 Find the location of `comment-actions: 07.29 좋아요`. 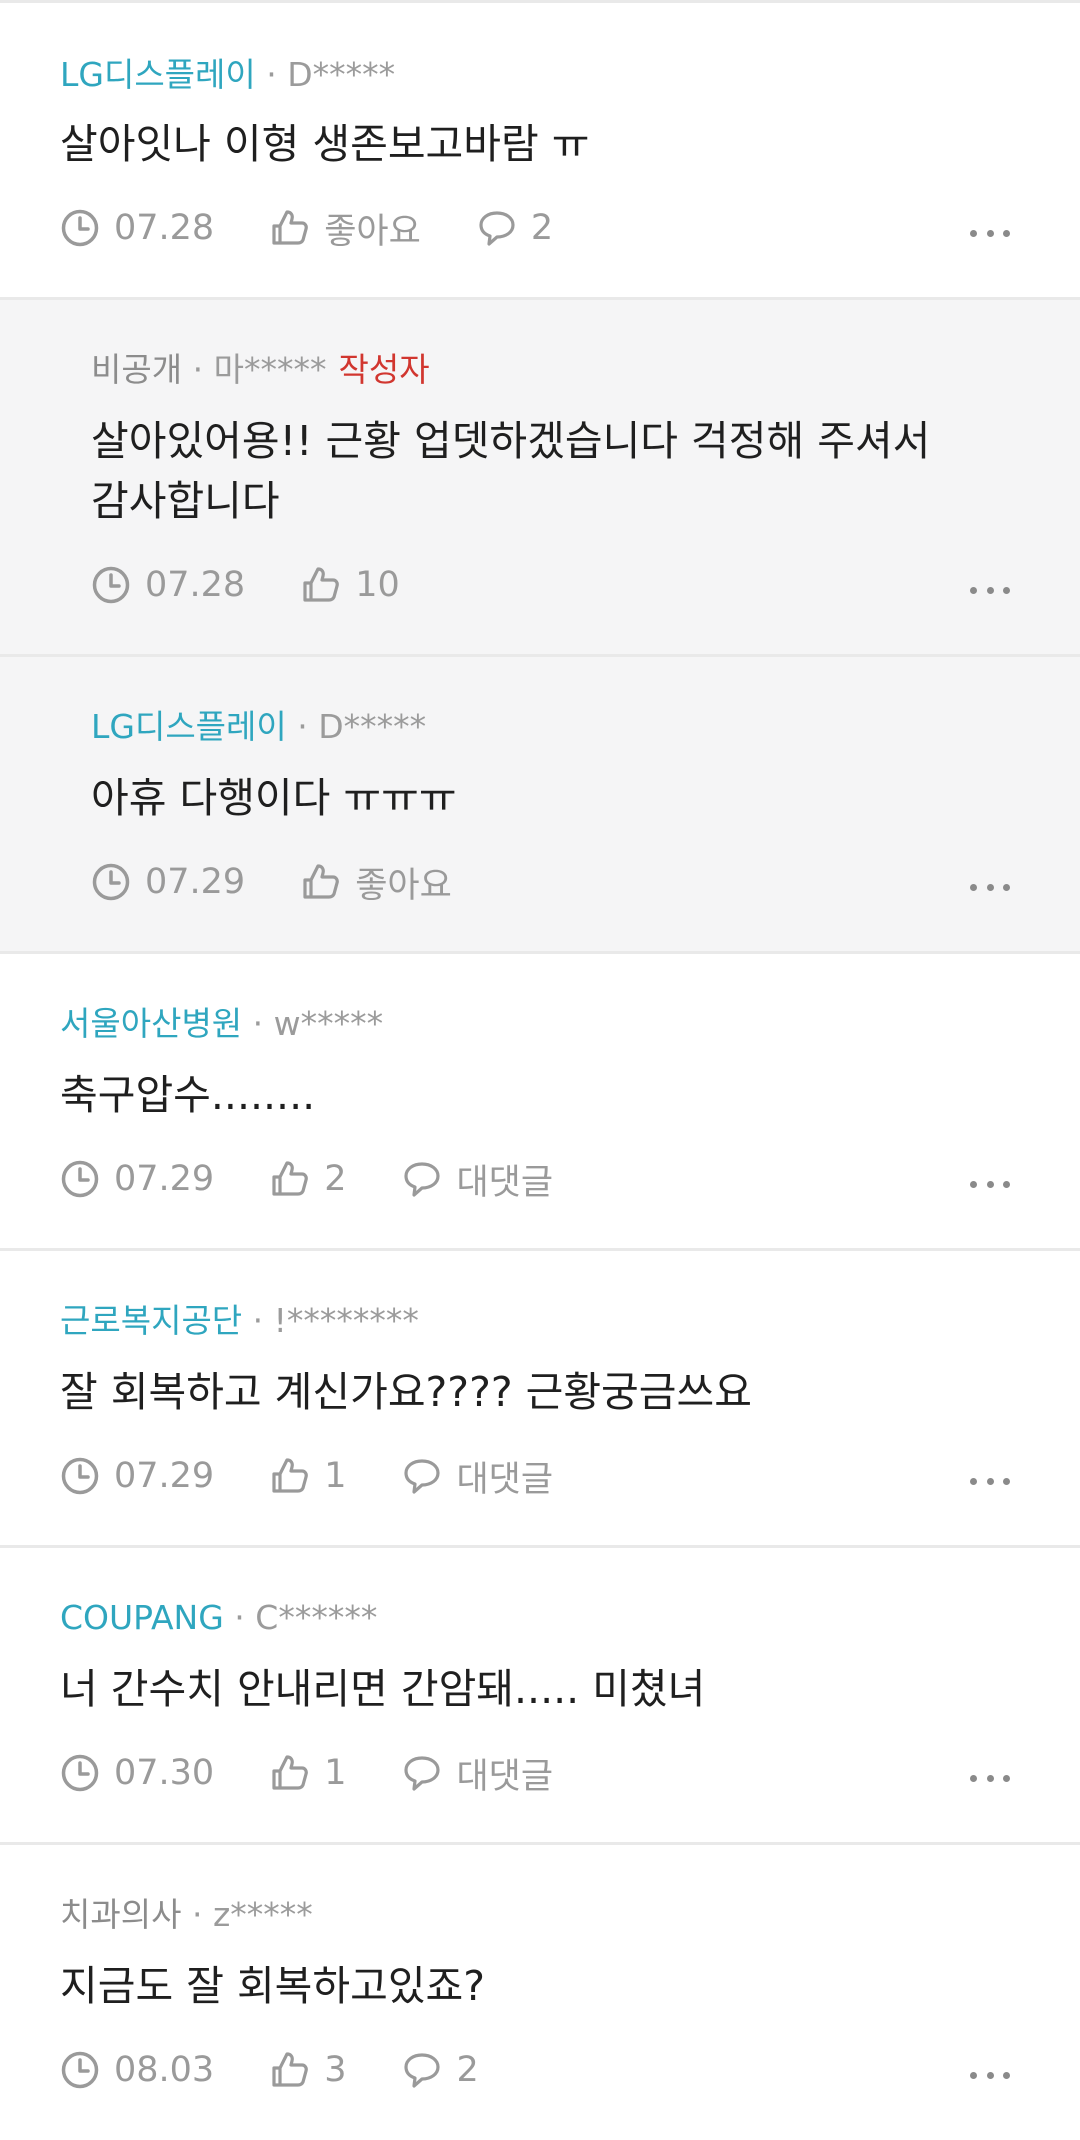

comment-actions: 07.29 좋아요 is located at coordinates (271, 882).